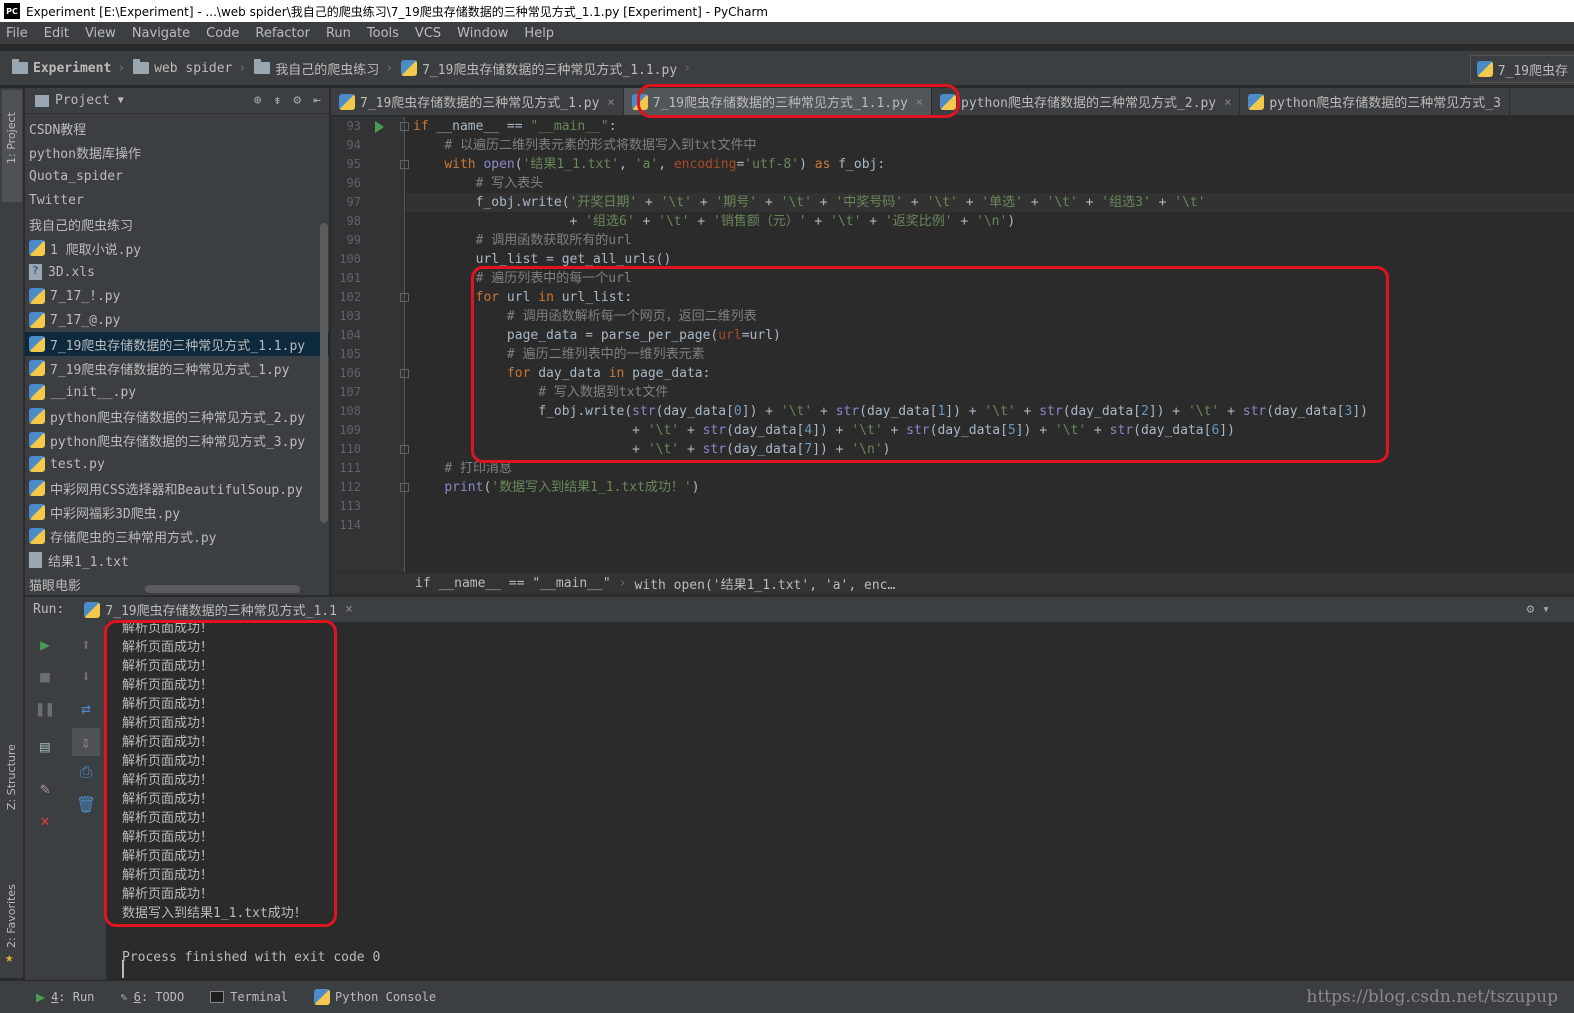 This screenshot has height=1013, width=1574. I want to click on editor-crumb: if __name__ == "__main__", so click(513, 583).